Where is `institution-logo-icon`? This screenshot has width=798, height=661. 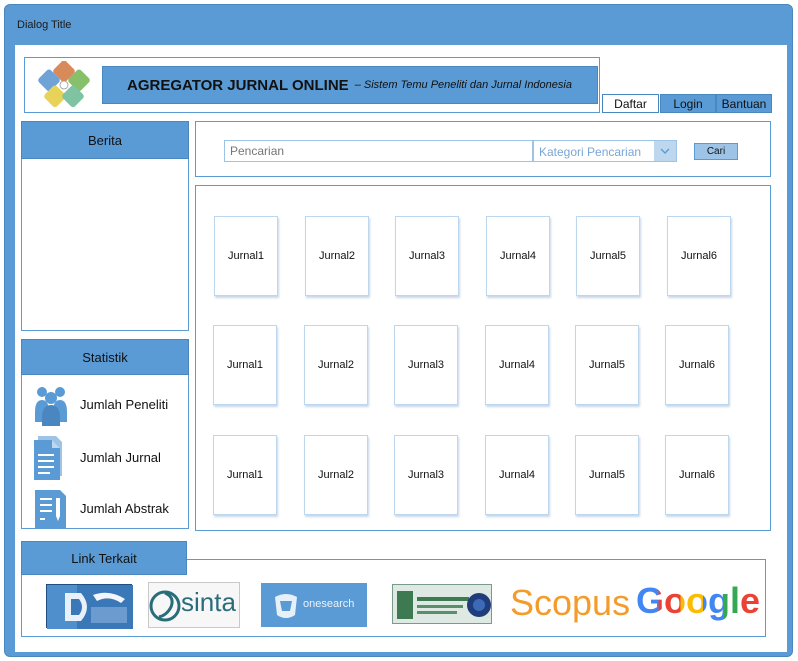
institution-logo-icon is located at coordinates (444, 605).